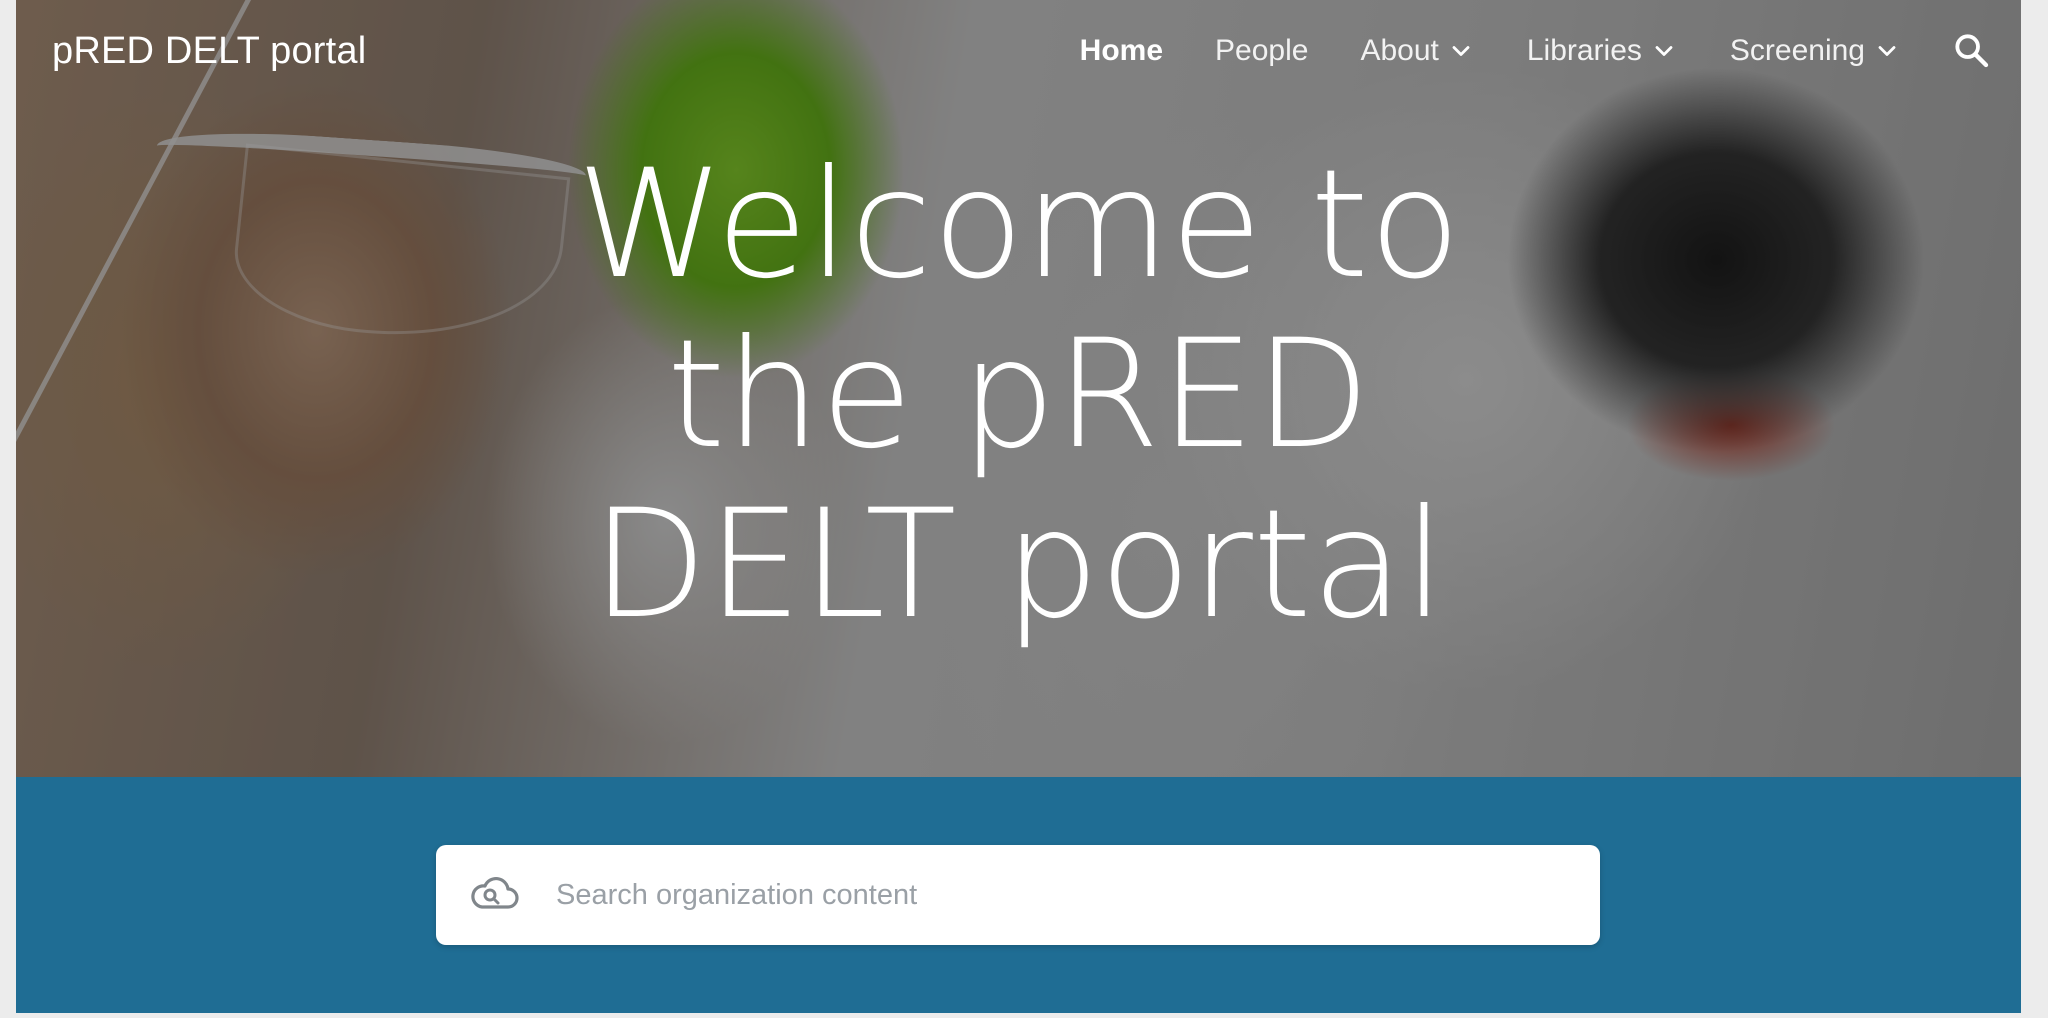 Image resolution: width=2048 pixels, height=1018 pixels. I want to click on nav-item-about: About, so click(1417, 51).